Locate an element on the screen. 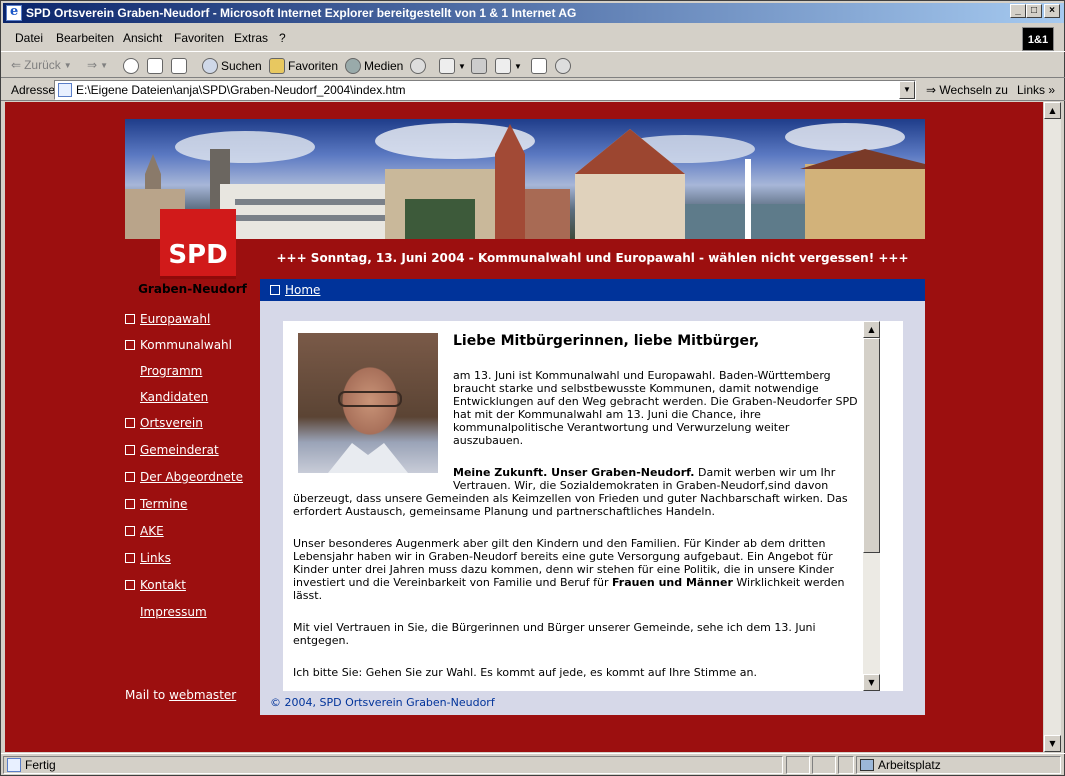 The width and height of the screenshot is (1065, 776). discuss-button is located at coordinates (539, 66).